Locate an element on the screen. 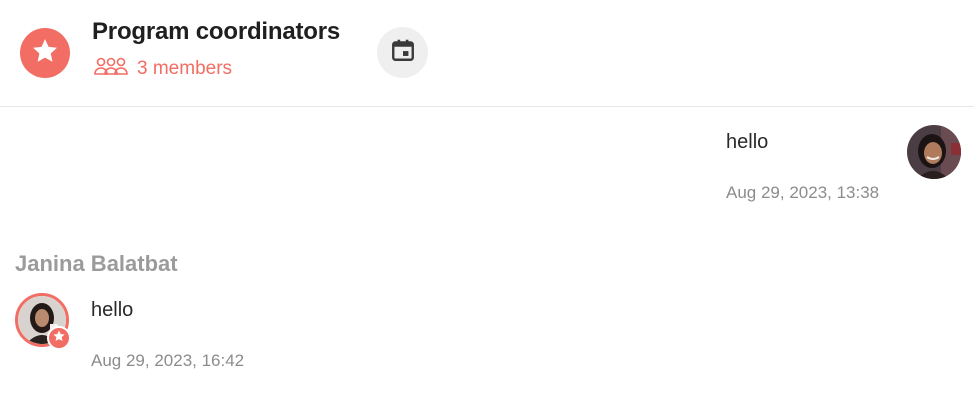  calendar-button is located at coordinates (402, 52).